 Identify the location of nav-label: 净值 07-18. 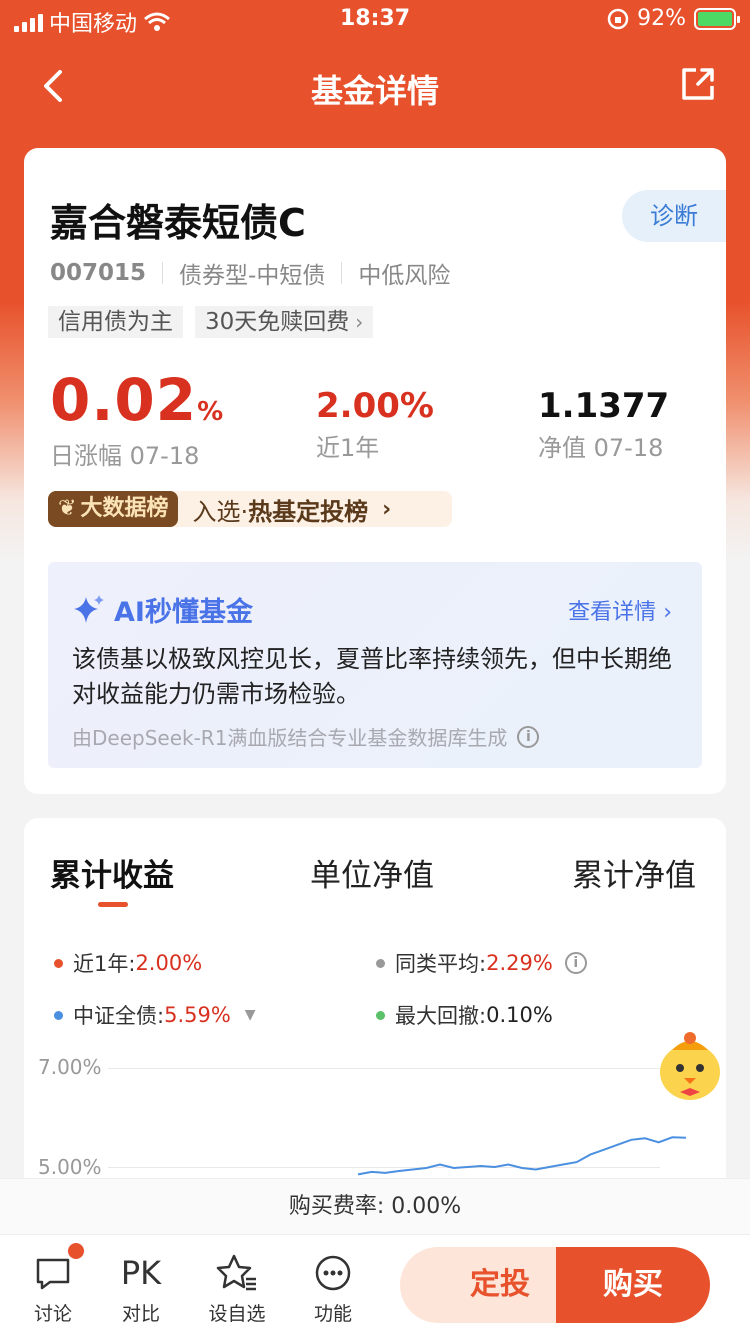
(601, 448).